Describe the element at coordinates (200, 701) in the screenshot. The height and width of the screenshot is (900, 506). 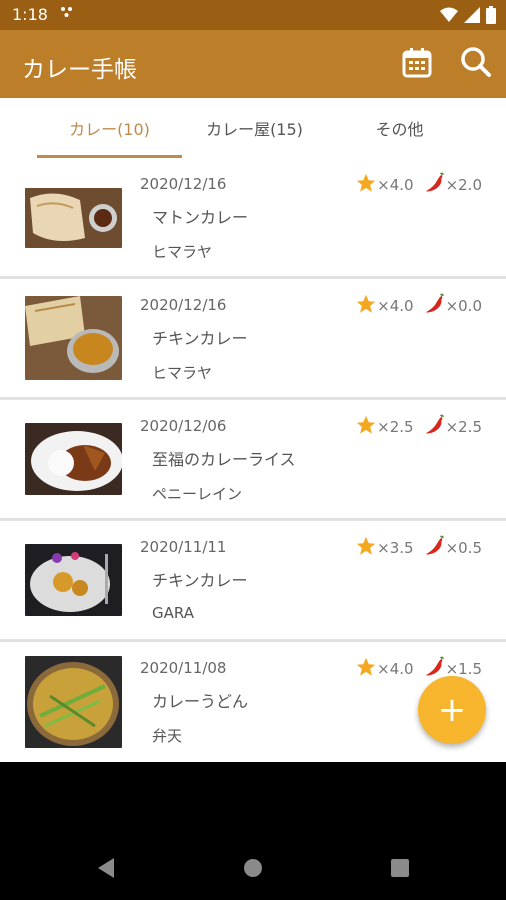
I see `curry-name: カレーうどん` at that location.